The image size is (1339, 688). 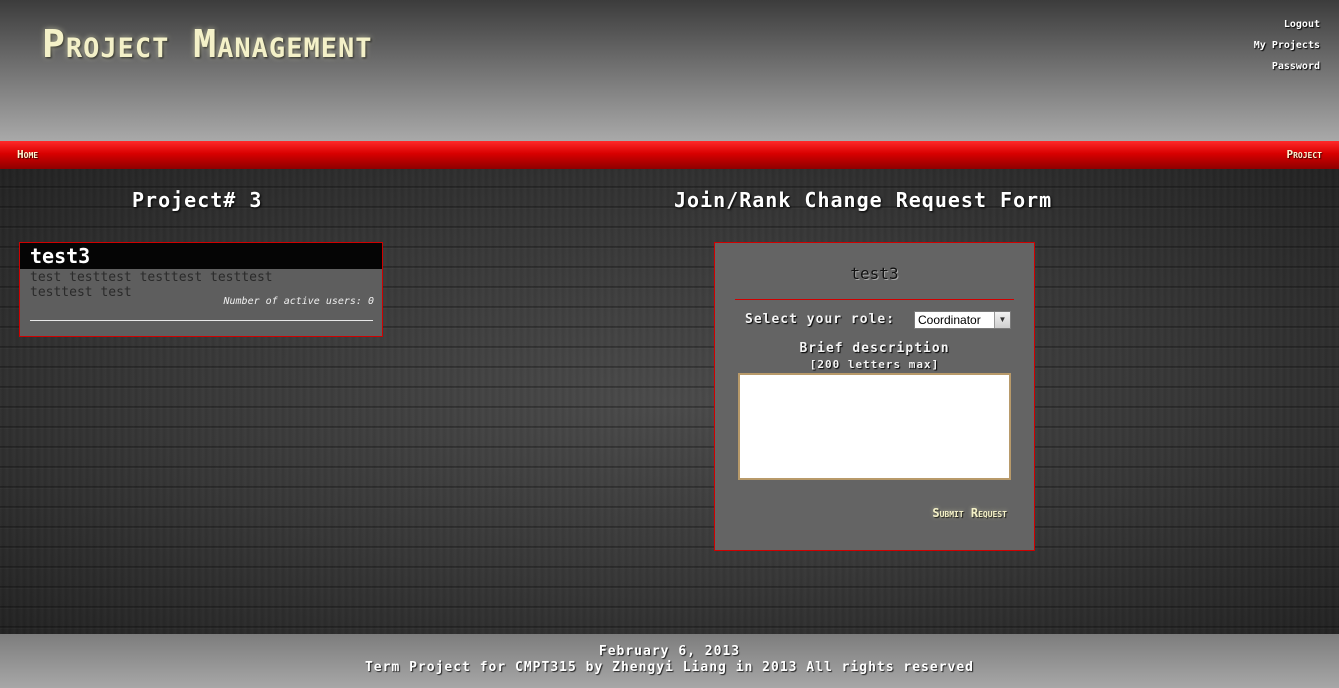 What do you see at coordinates (27, 154) in the screenshot?
I see `nav-home-link: Home` at bounding box center [27, 154].